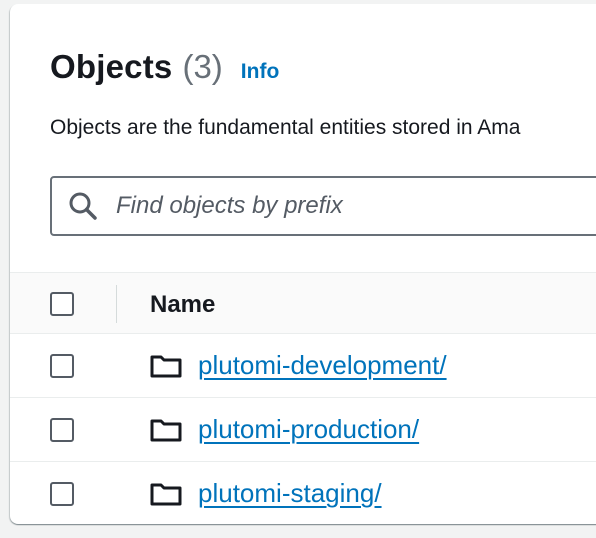 The image size is (596, 538). What do you see at coordinates (290, 493) in the screenshot?
I see `folder-link: plutomi-staging/` at bounding box center [290, 493].